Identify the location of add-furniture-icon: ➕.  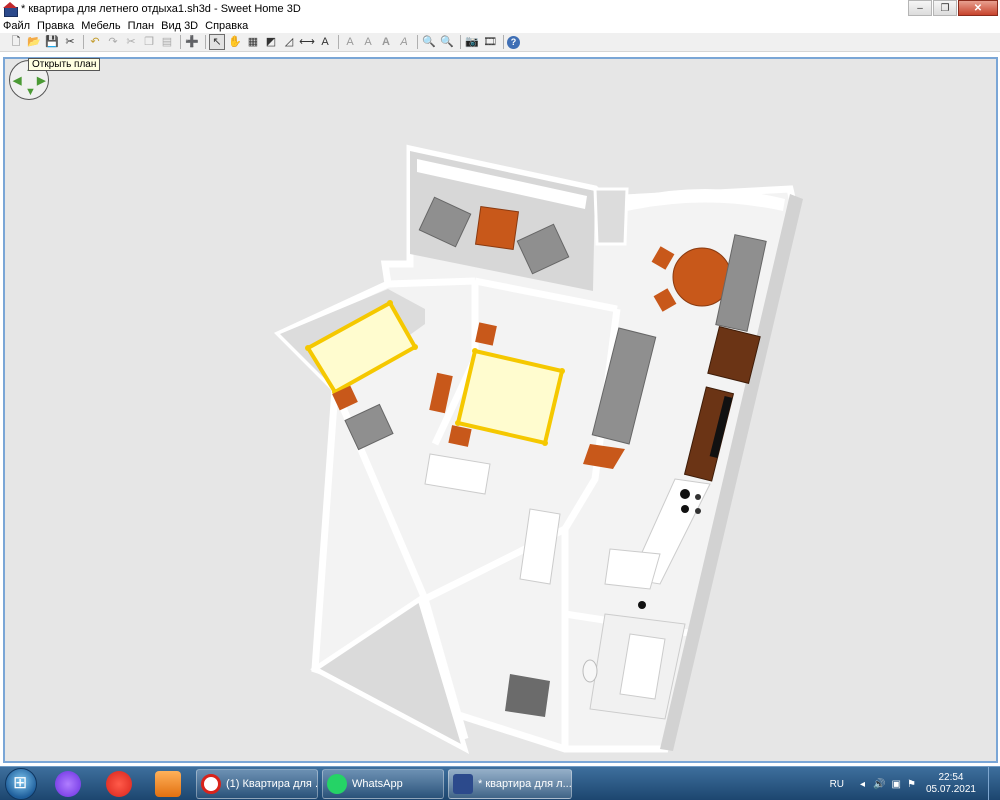
(192, 42).